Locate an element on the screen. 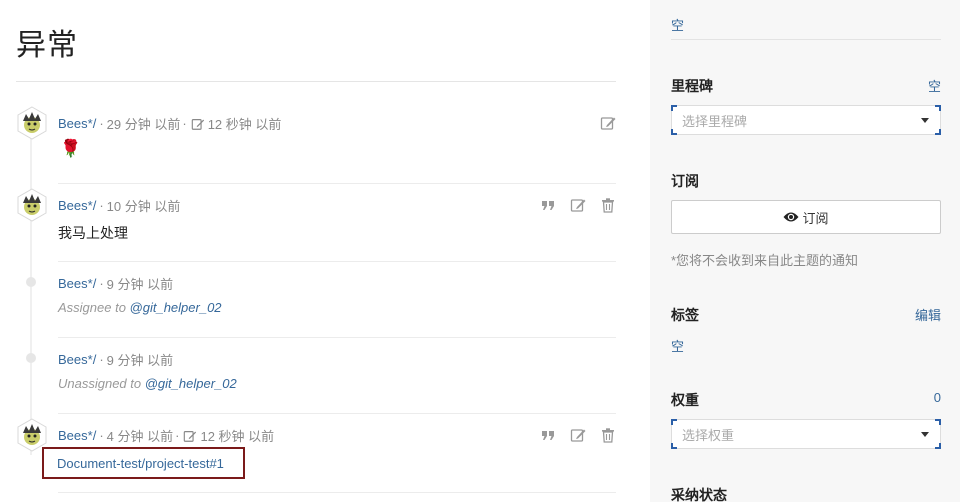 The image size is (960, 502). subscribe-button-label: 订阅 is located at coordinates (815, 218).